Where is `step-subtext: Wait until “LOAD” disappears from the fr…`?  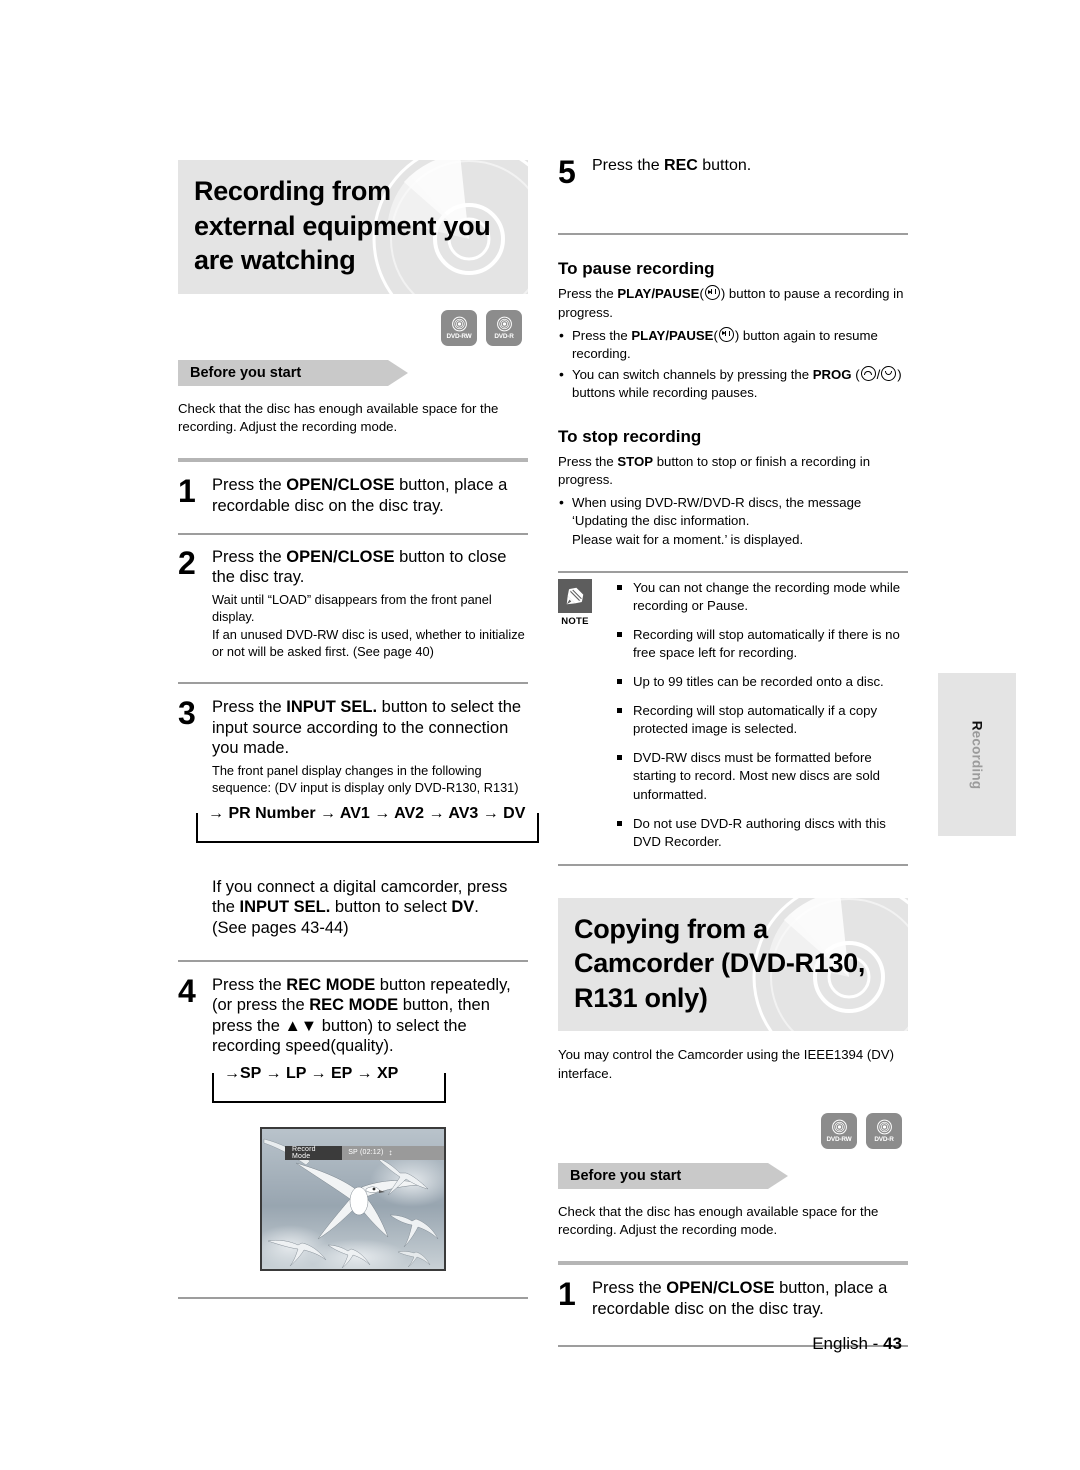
step-subtext: Wait until “LOAD” disappears from the fr… is located at coordinates (368, 625).